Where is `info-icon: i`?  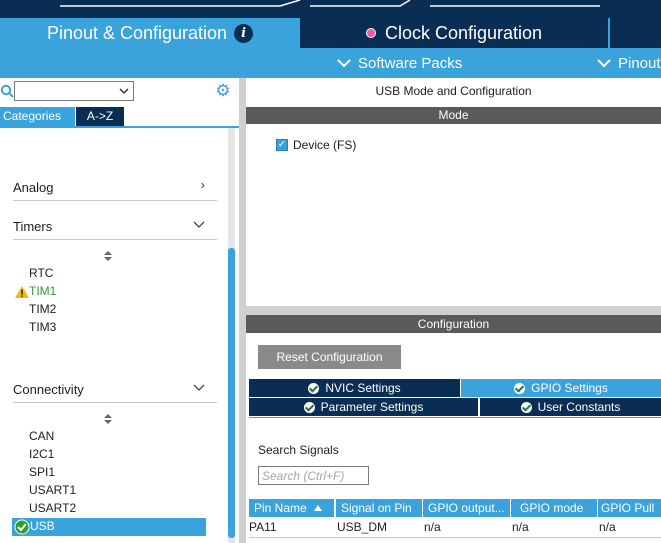
info-icon: i is located at coordinates (244, 33).